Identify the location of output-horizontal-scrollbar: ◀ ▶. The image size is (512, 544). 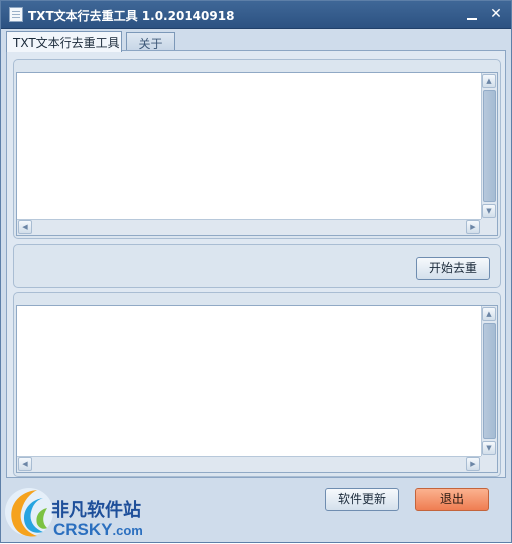
(249, 464).